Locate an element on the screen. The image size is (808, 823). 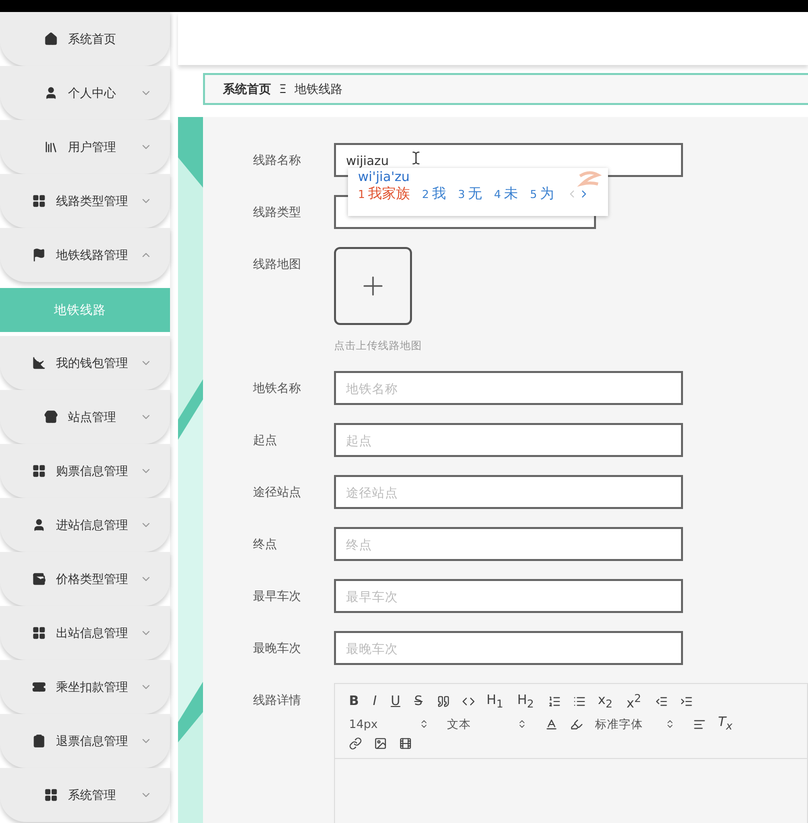
field-label: 地铁名称 is located at coordinates (277, 388).